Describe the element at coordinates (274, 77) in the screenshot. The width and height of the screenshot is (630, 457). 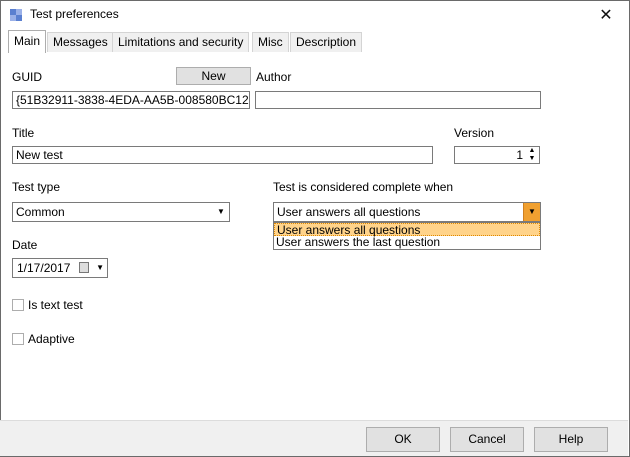
I see `author-label: Author` at that location.